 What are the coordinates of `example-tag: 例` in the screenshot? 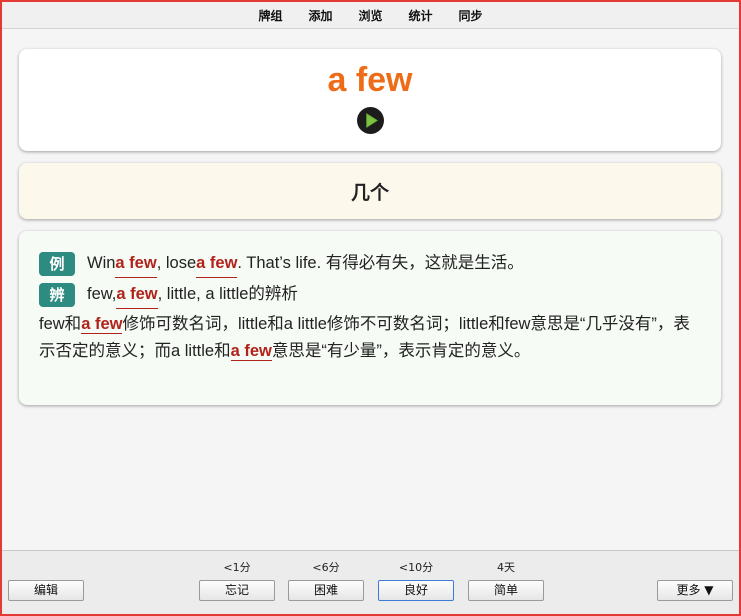 It's located at (57, 263).